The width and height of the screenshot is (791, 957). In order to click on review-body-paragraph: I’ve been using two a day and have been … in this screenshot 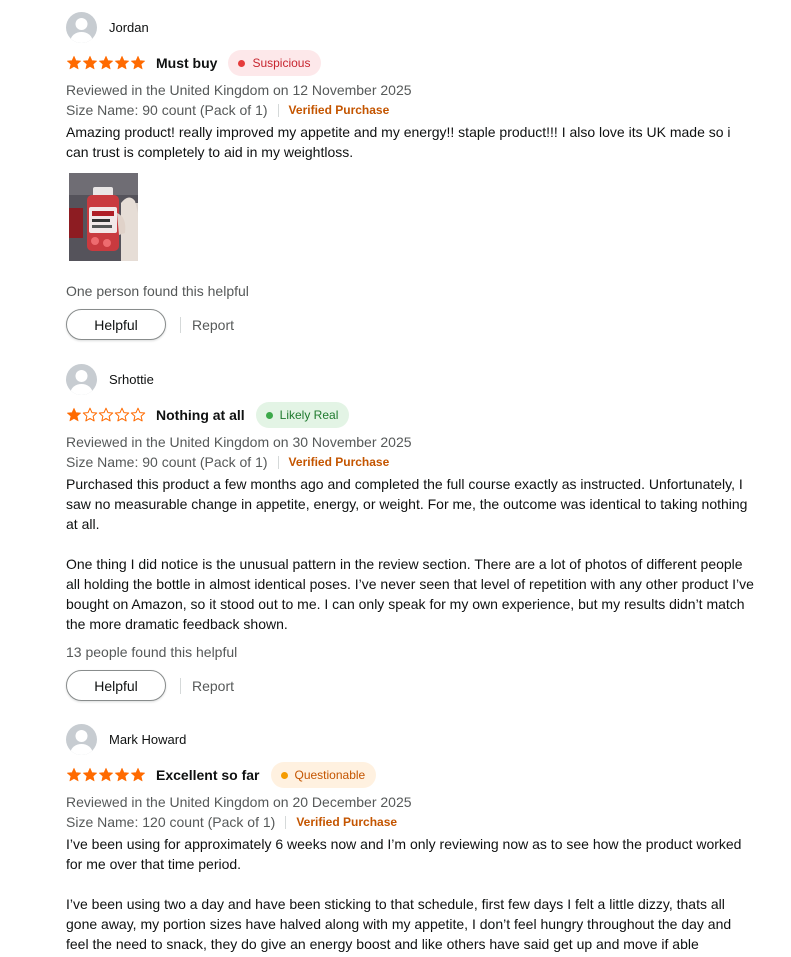, I will do `click(399, 924)`.